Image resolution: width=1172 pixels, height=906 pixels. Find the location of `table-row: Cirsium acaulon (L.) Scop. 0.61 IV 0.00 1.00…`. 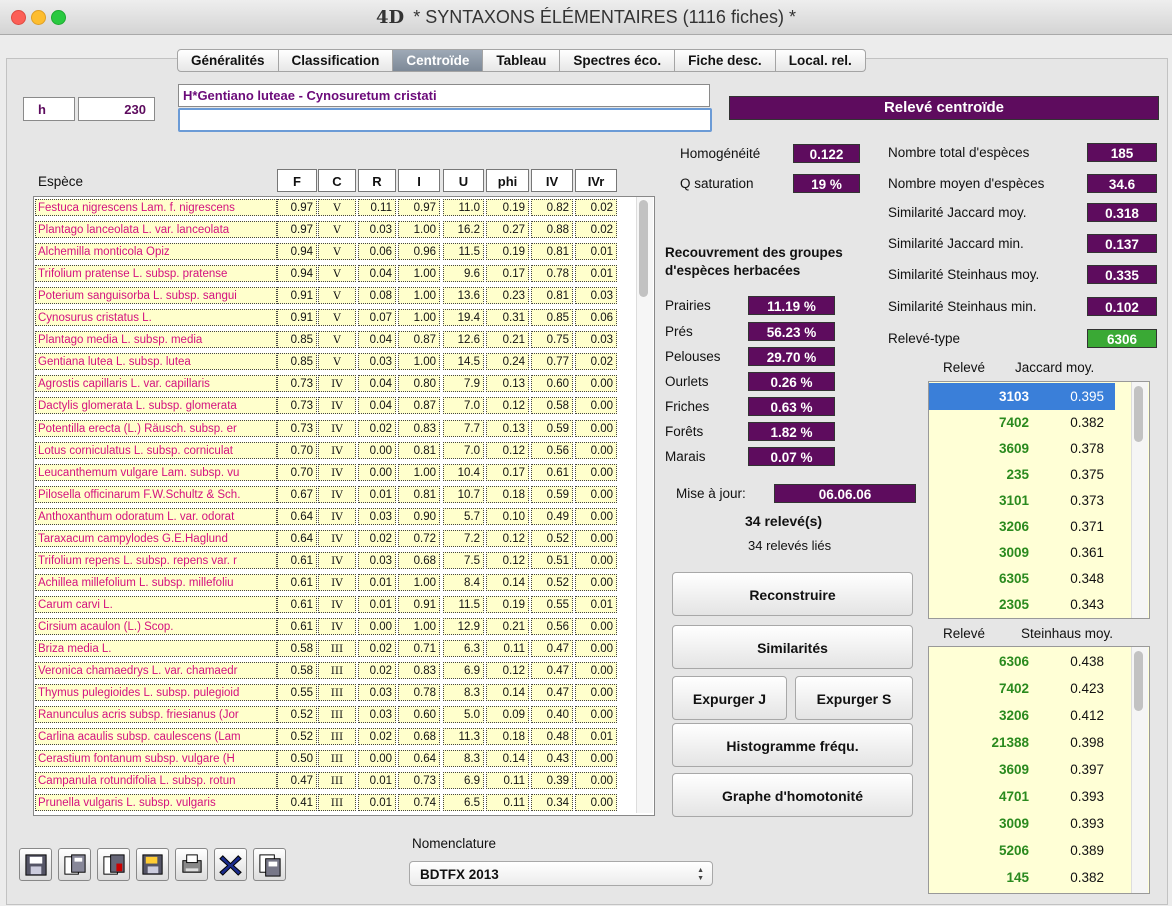

table-row: Cirsium acaulon (L.) Scop. 0.61 IV 0.00 1.00… is located at coordinates (335, 626).